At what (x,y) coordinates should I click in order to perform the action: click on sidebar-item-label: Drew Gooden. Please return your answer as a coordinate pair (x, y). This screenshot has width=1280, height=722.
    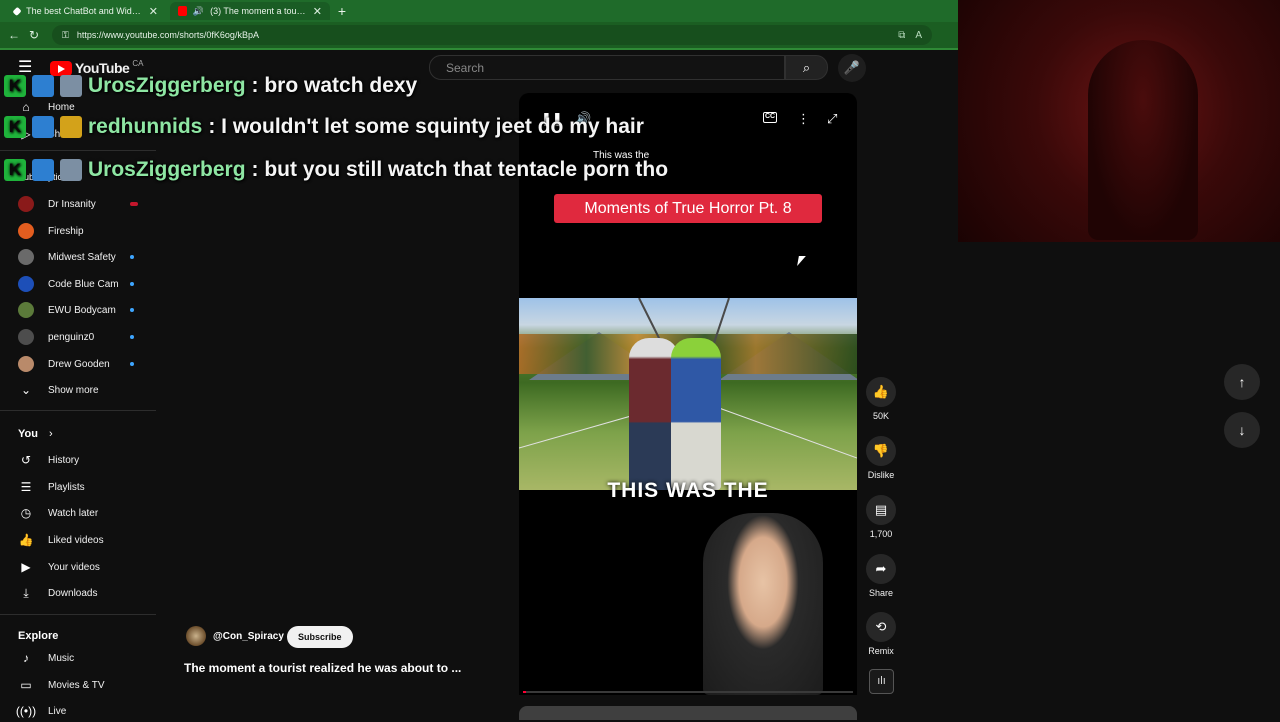
    Looking at the image, I should click on (79, 364).